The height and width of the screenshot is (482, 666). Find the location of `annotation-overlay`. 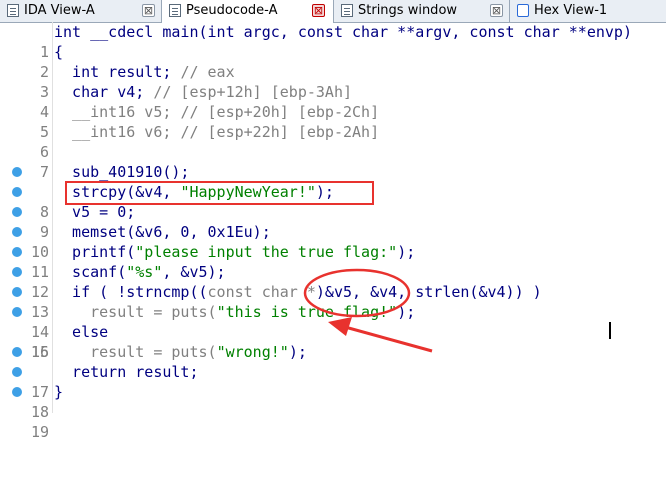

annotation-overlay is located at coordinates (368, 310).